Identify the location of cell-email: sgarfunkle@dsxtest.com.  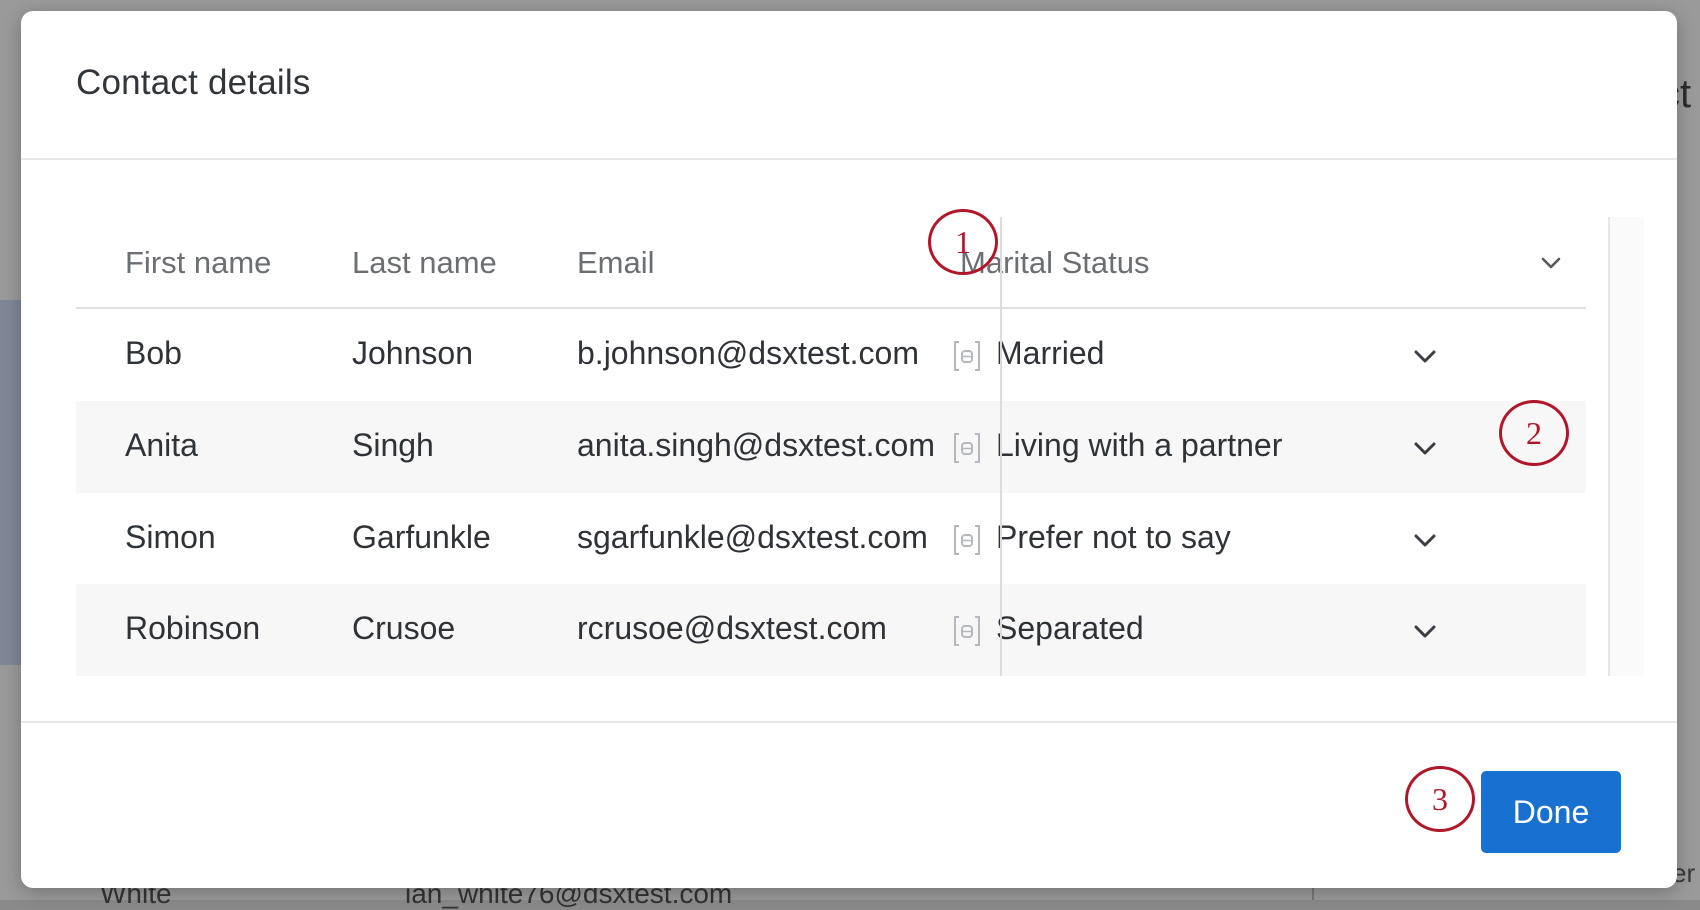
(752, 537).